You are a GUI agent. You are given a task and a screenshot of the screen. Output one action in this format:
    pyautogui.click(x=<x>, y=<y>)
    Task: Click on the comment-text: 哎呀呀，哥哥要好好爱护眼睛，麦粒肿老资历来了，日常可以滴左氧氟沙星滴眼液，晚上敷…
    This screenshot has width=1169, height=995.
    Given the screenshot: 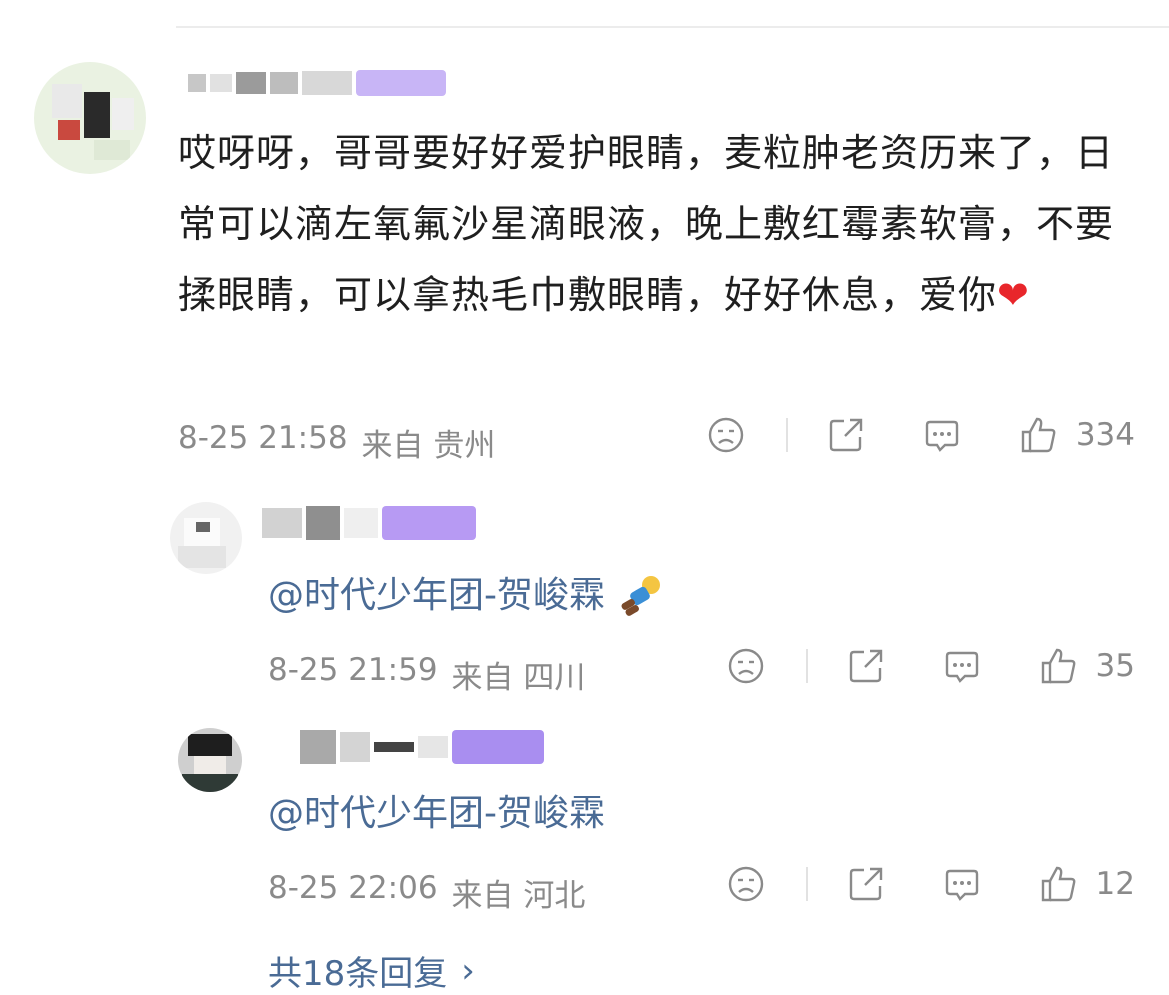 What is the action you would take?
    pyautogui.click(x=646, y=224)
    